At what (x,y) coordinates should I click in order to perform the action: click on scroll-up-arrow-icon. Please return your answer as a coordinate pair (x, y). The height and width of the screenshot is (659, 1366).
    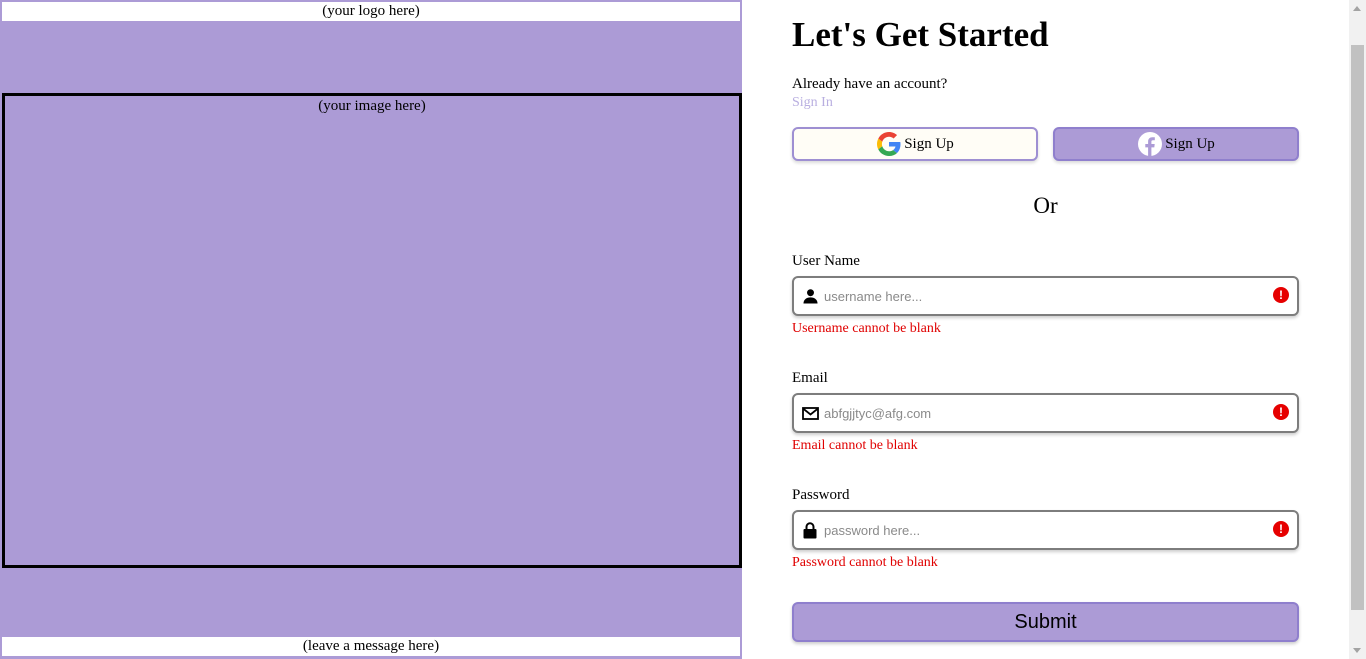
    Looking at the image, I should click on (1357, 8).